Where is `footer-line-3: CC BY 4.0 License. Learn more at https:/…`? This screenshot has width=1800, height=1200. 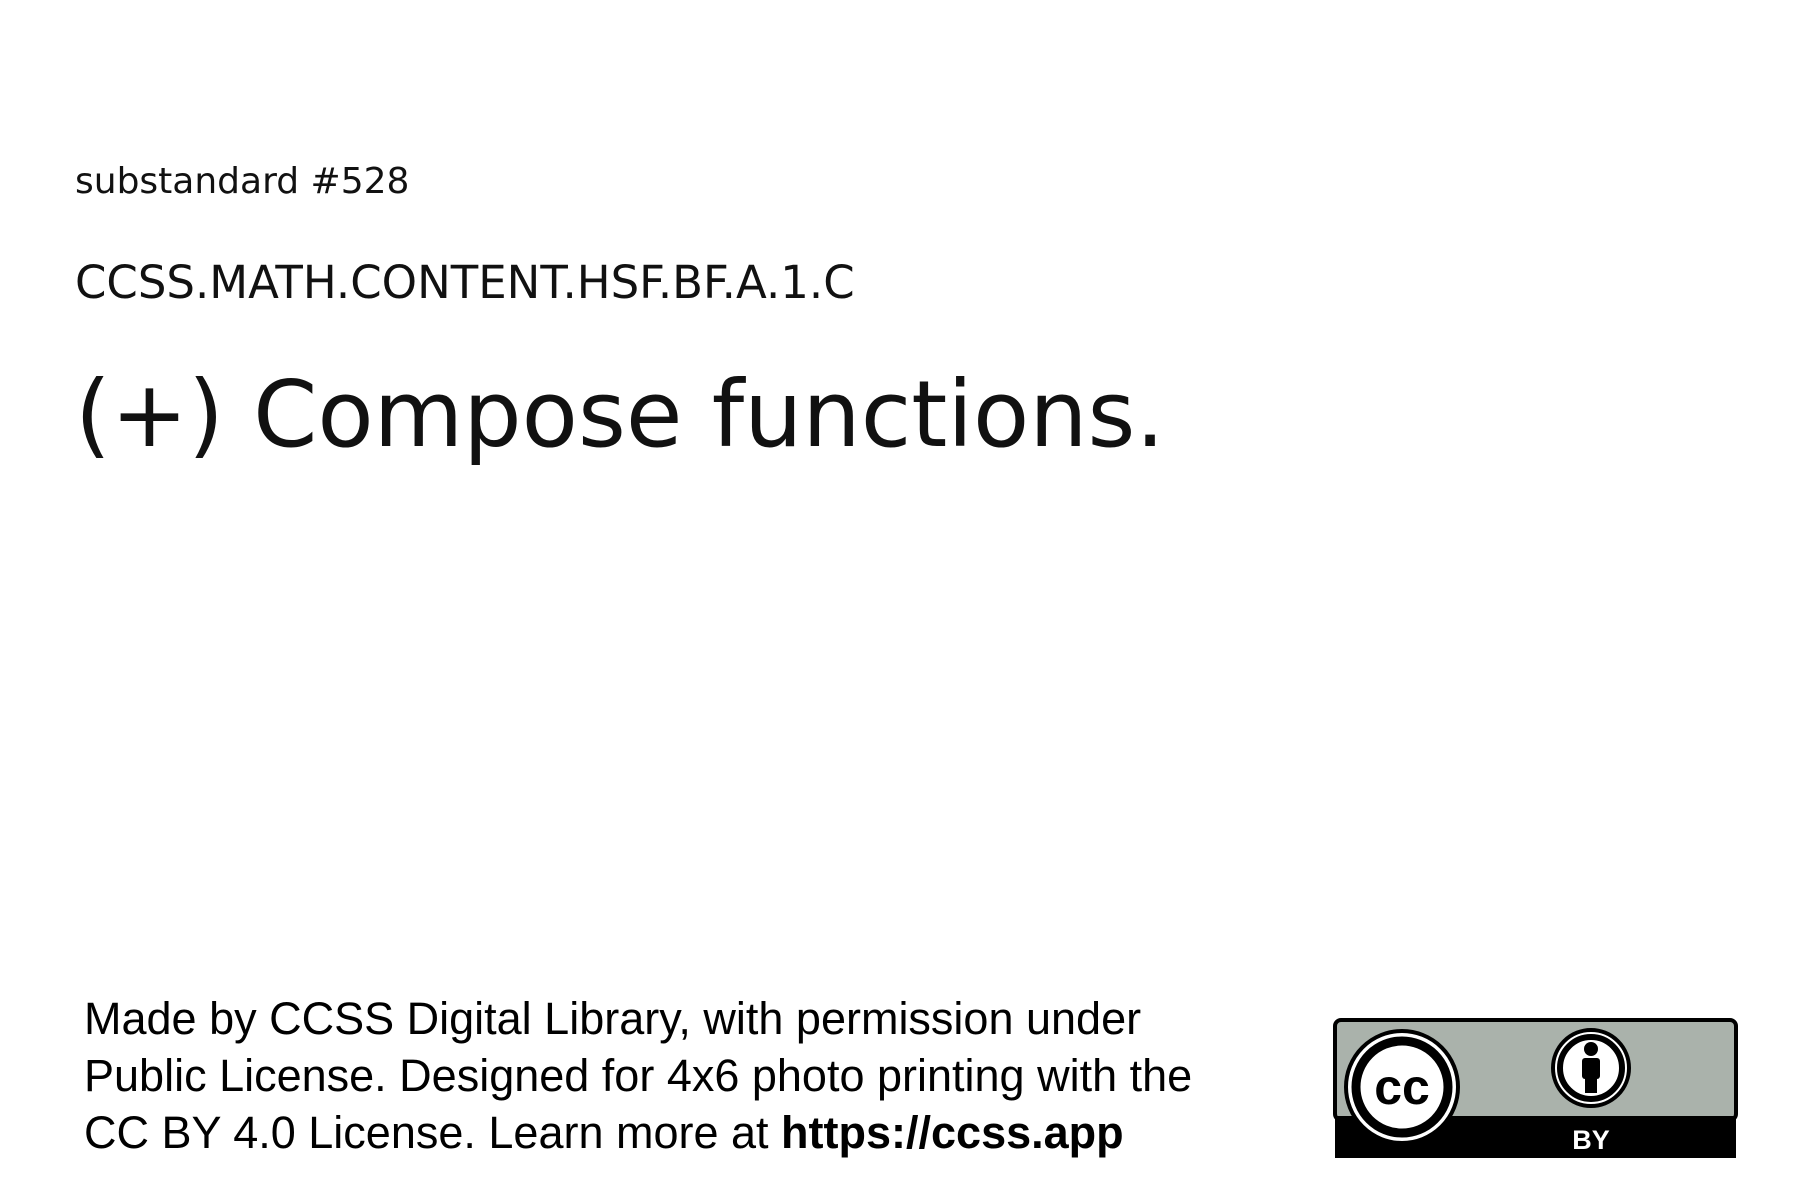 footer-line-3: CC BY 4.0 License. Learn more at https:/… is located at coordinates (694, 1132).